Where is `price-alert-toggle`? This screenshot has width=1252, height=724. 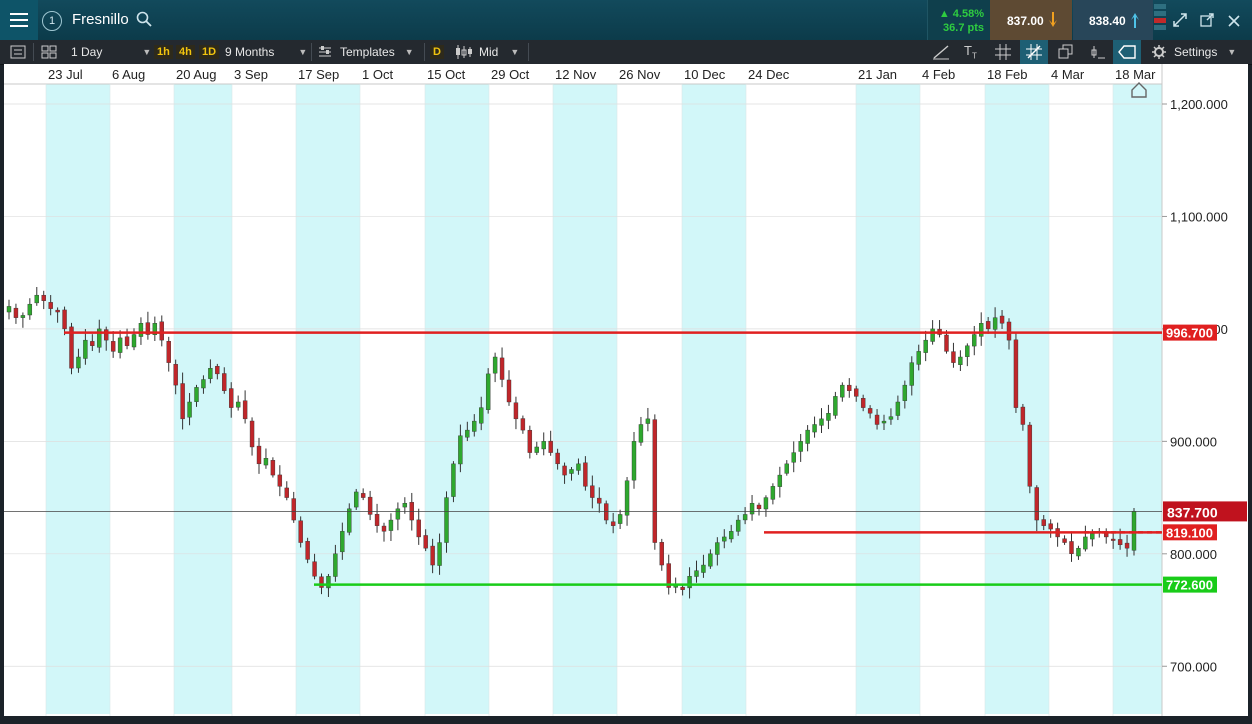 price-alert-toggle is located at coordinates (1127, 52).